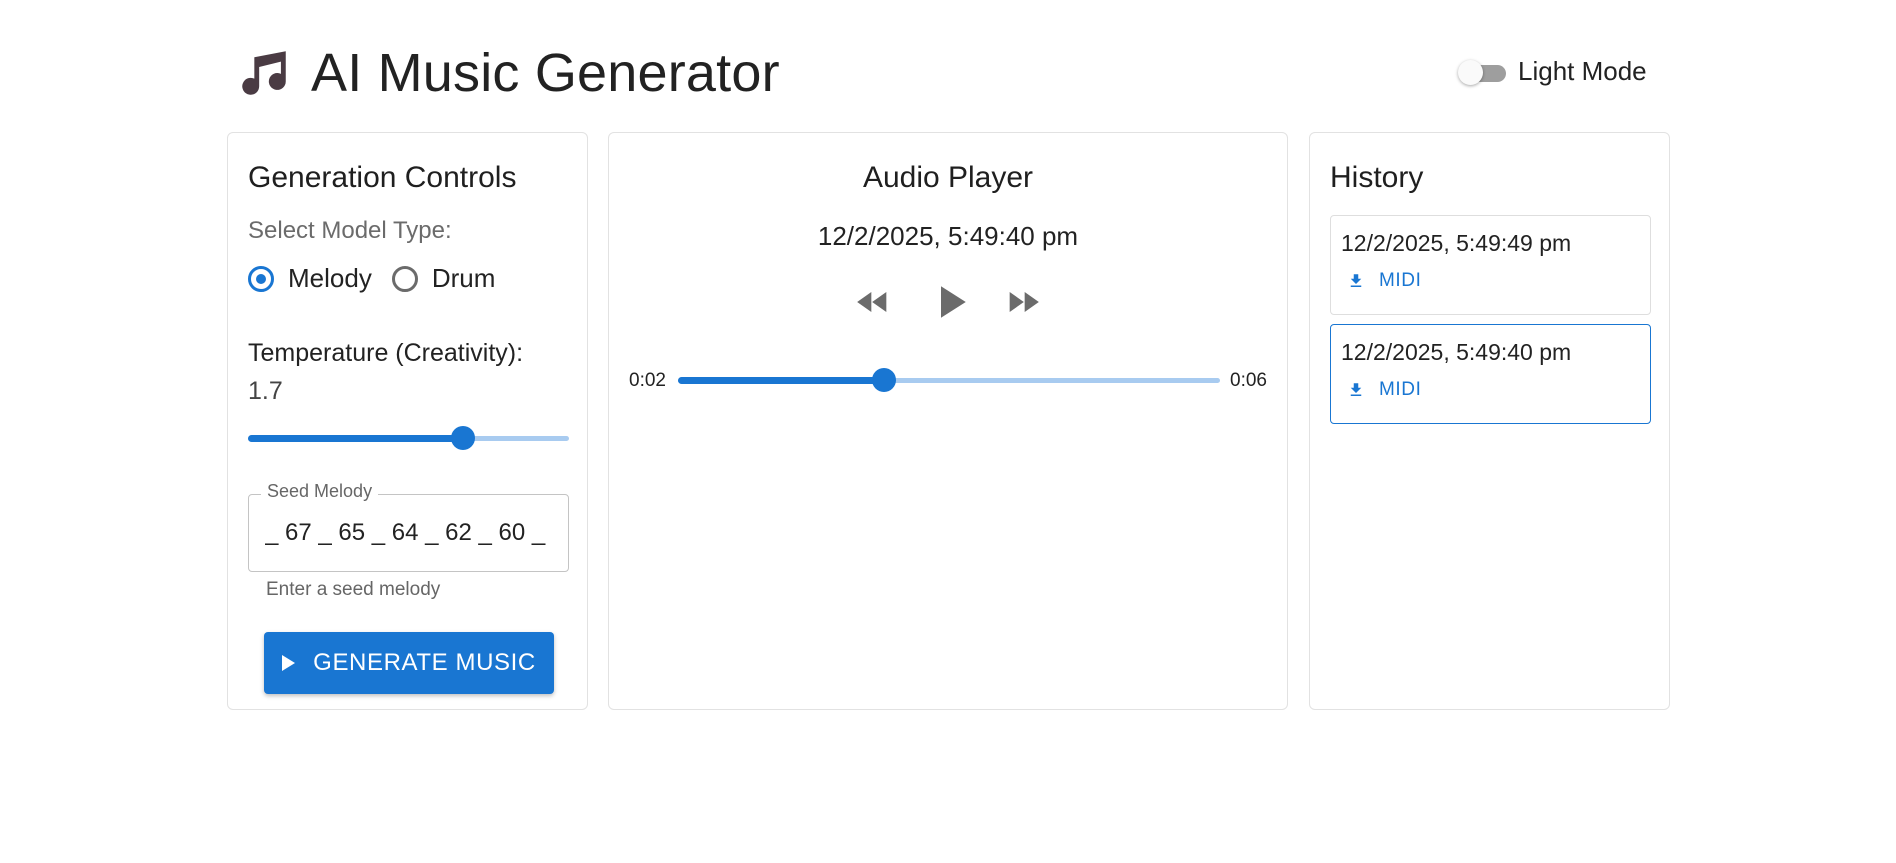 The image size is (1896, 863). Describe the element at coordinates (381, 278) in the screenshot. I see `model-type-radio-group: Melody Drum` at that location.